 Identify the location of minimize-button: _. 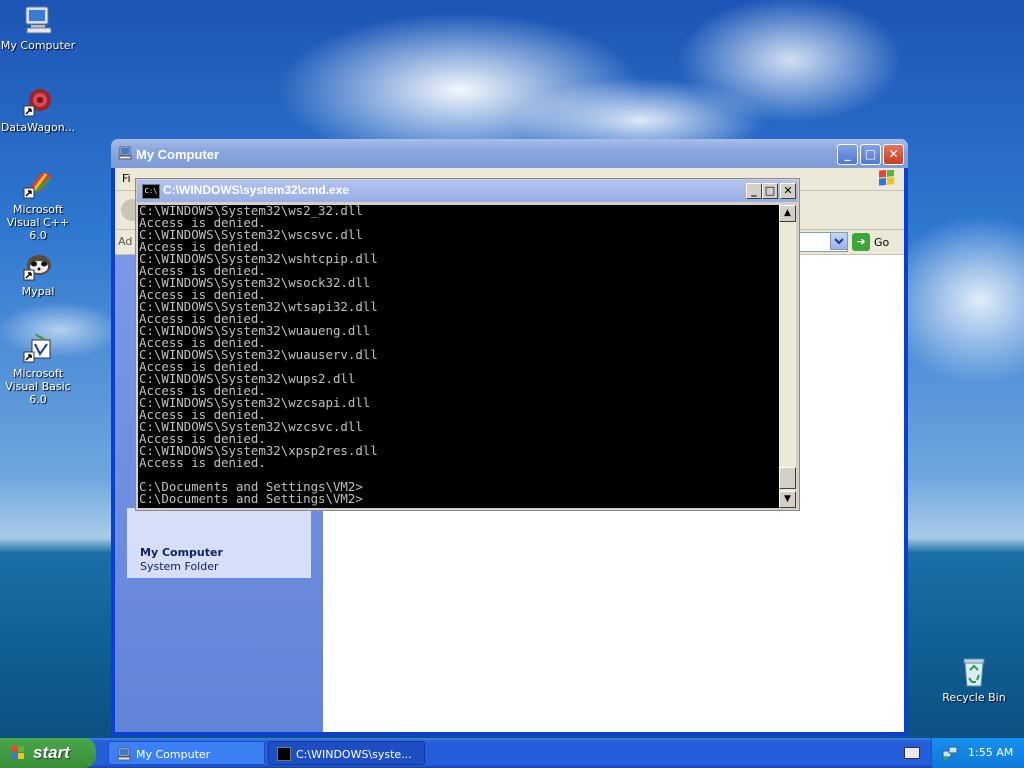
(847, 154).